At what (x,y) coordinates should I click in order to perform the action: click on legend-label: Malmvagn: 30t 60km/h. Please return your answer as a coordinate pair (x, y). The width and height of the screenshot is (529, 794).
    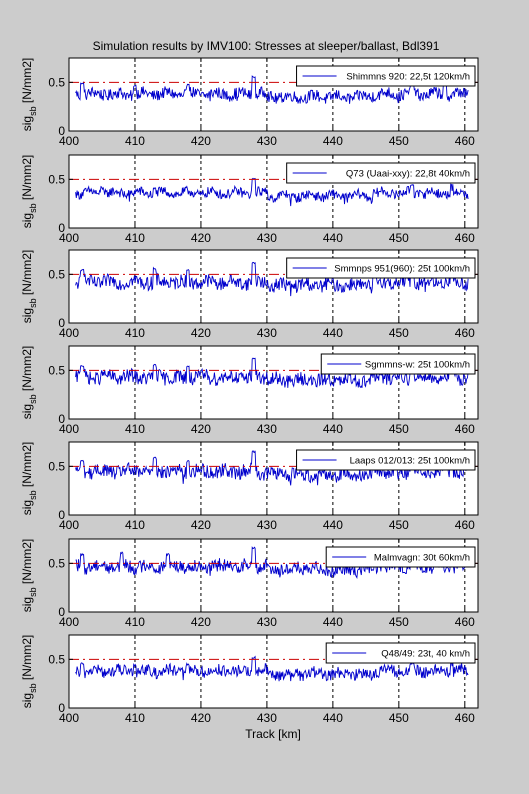
    Looking at the image, I should click on (422, 558).